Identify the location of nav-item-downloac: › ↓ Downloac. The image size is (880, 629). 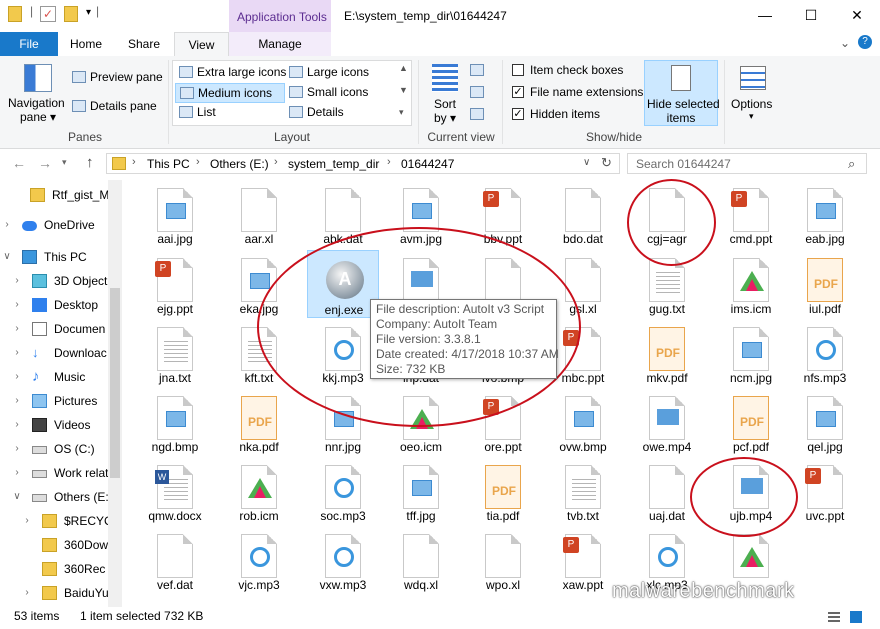
(54, 353).